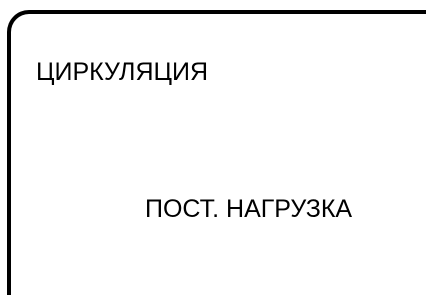  What do you see at coordinates (122, 72) in the screenshot?
I see `menu-title: ЦИРКУЛЯЦИЯ` at bounding box center [122, 72].